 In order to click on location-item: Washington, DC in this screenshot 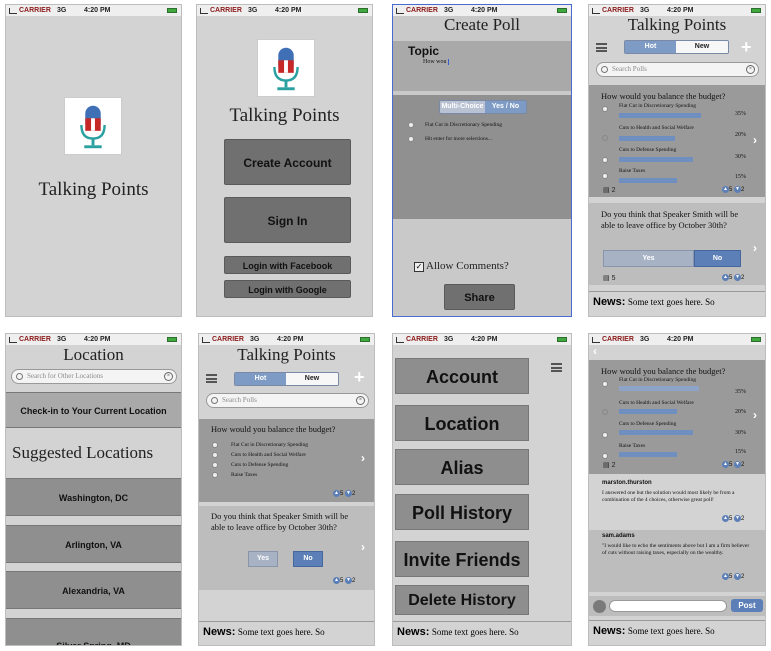, I will do `click(93, 497)`.